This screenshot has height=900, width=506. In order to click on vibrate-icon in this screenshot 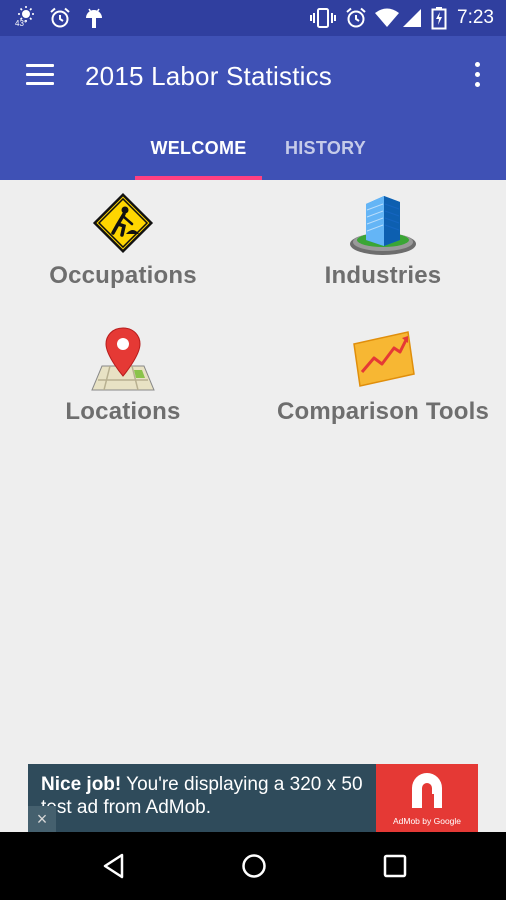, I will do `click(323, 20)`.